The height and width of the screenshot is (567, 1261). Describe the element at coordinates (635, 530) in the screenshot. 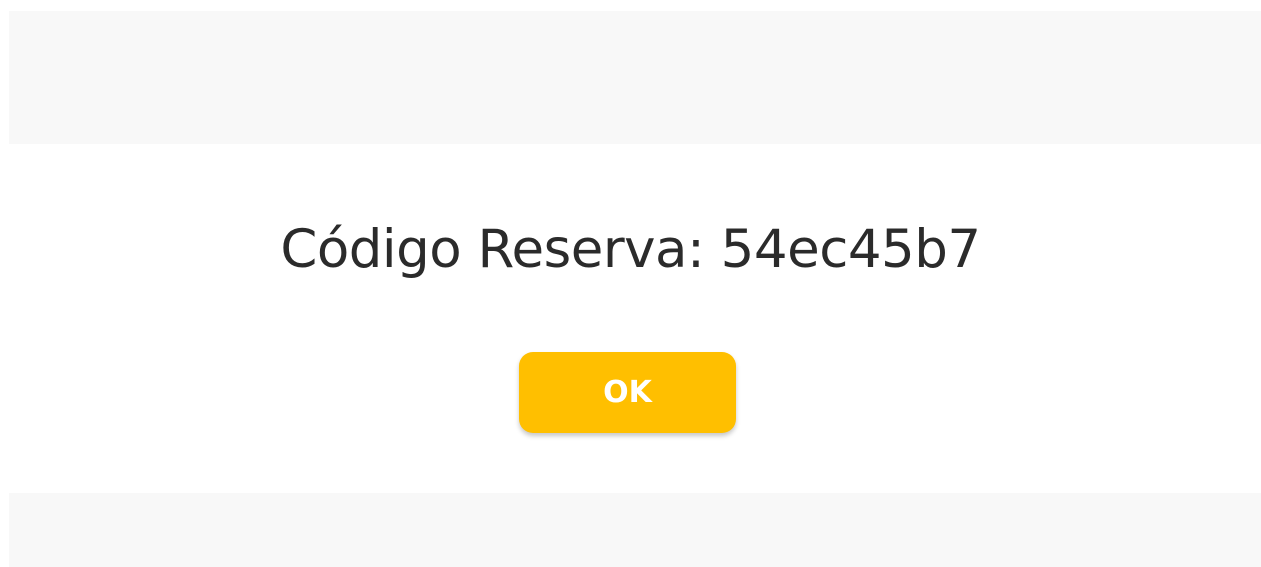

I see `dialog-footer-band` at that location.